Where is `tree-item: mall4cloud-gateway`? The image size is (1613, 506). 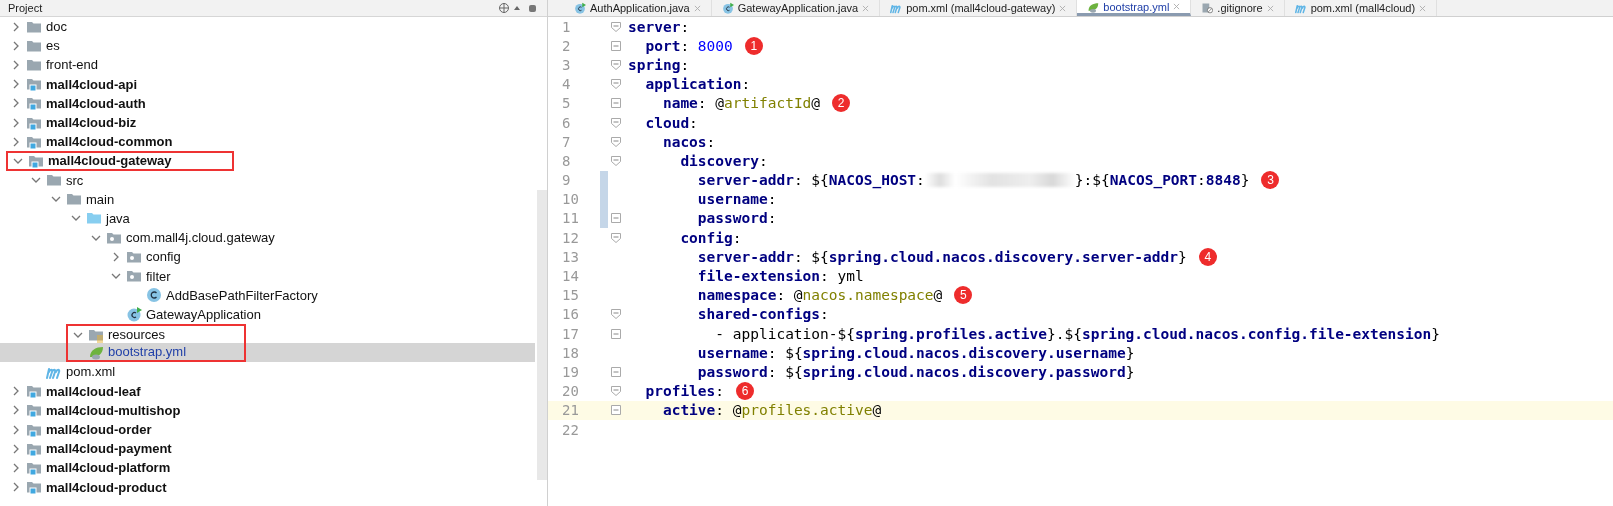
tree-item: mall4cloud-gateway is located at coordinates (267, 161).